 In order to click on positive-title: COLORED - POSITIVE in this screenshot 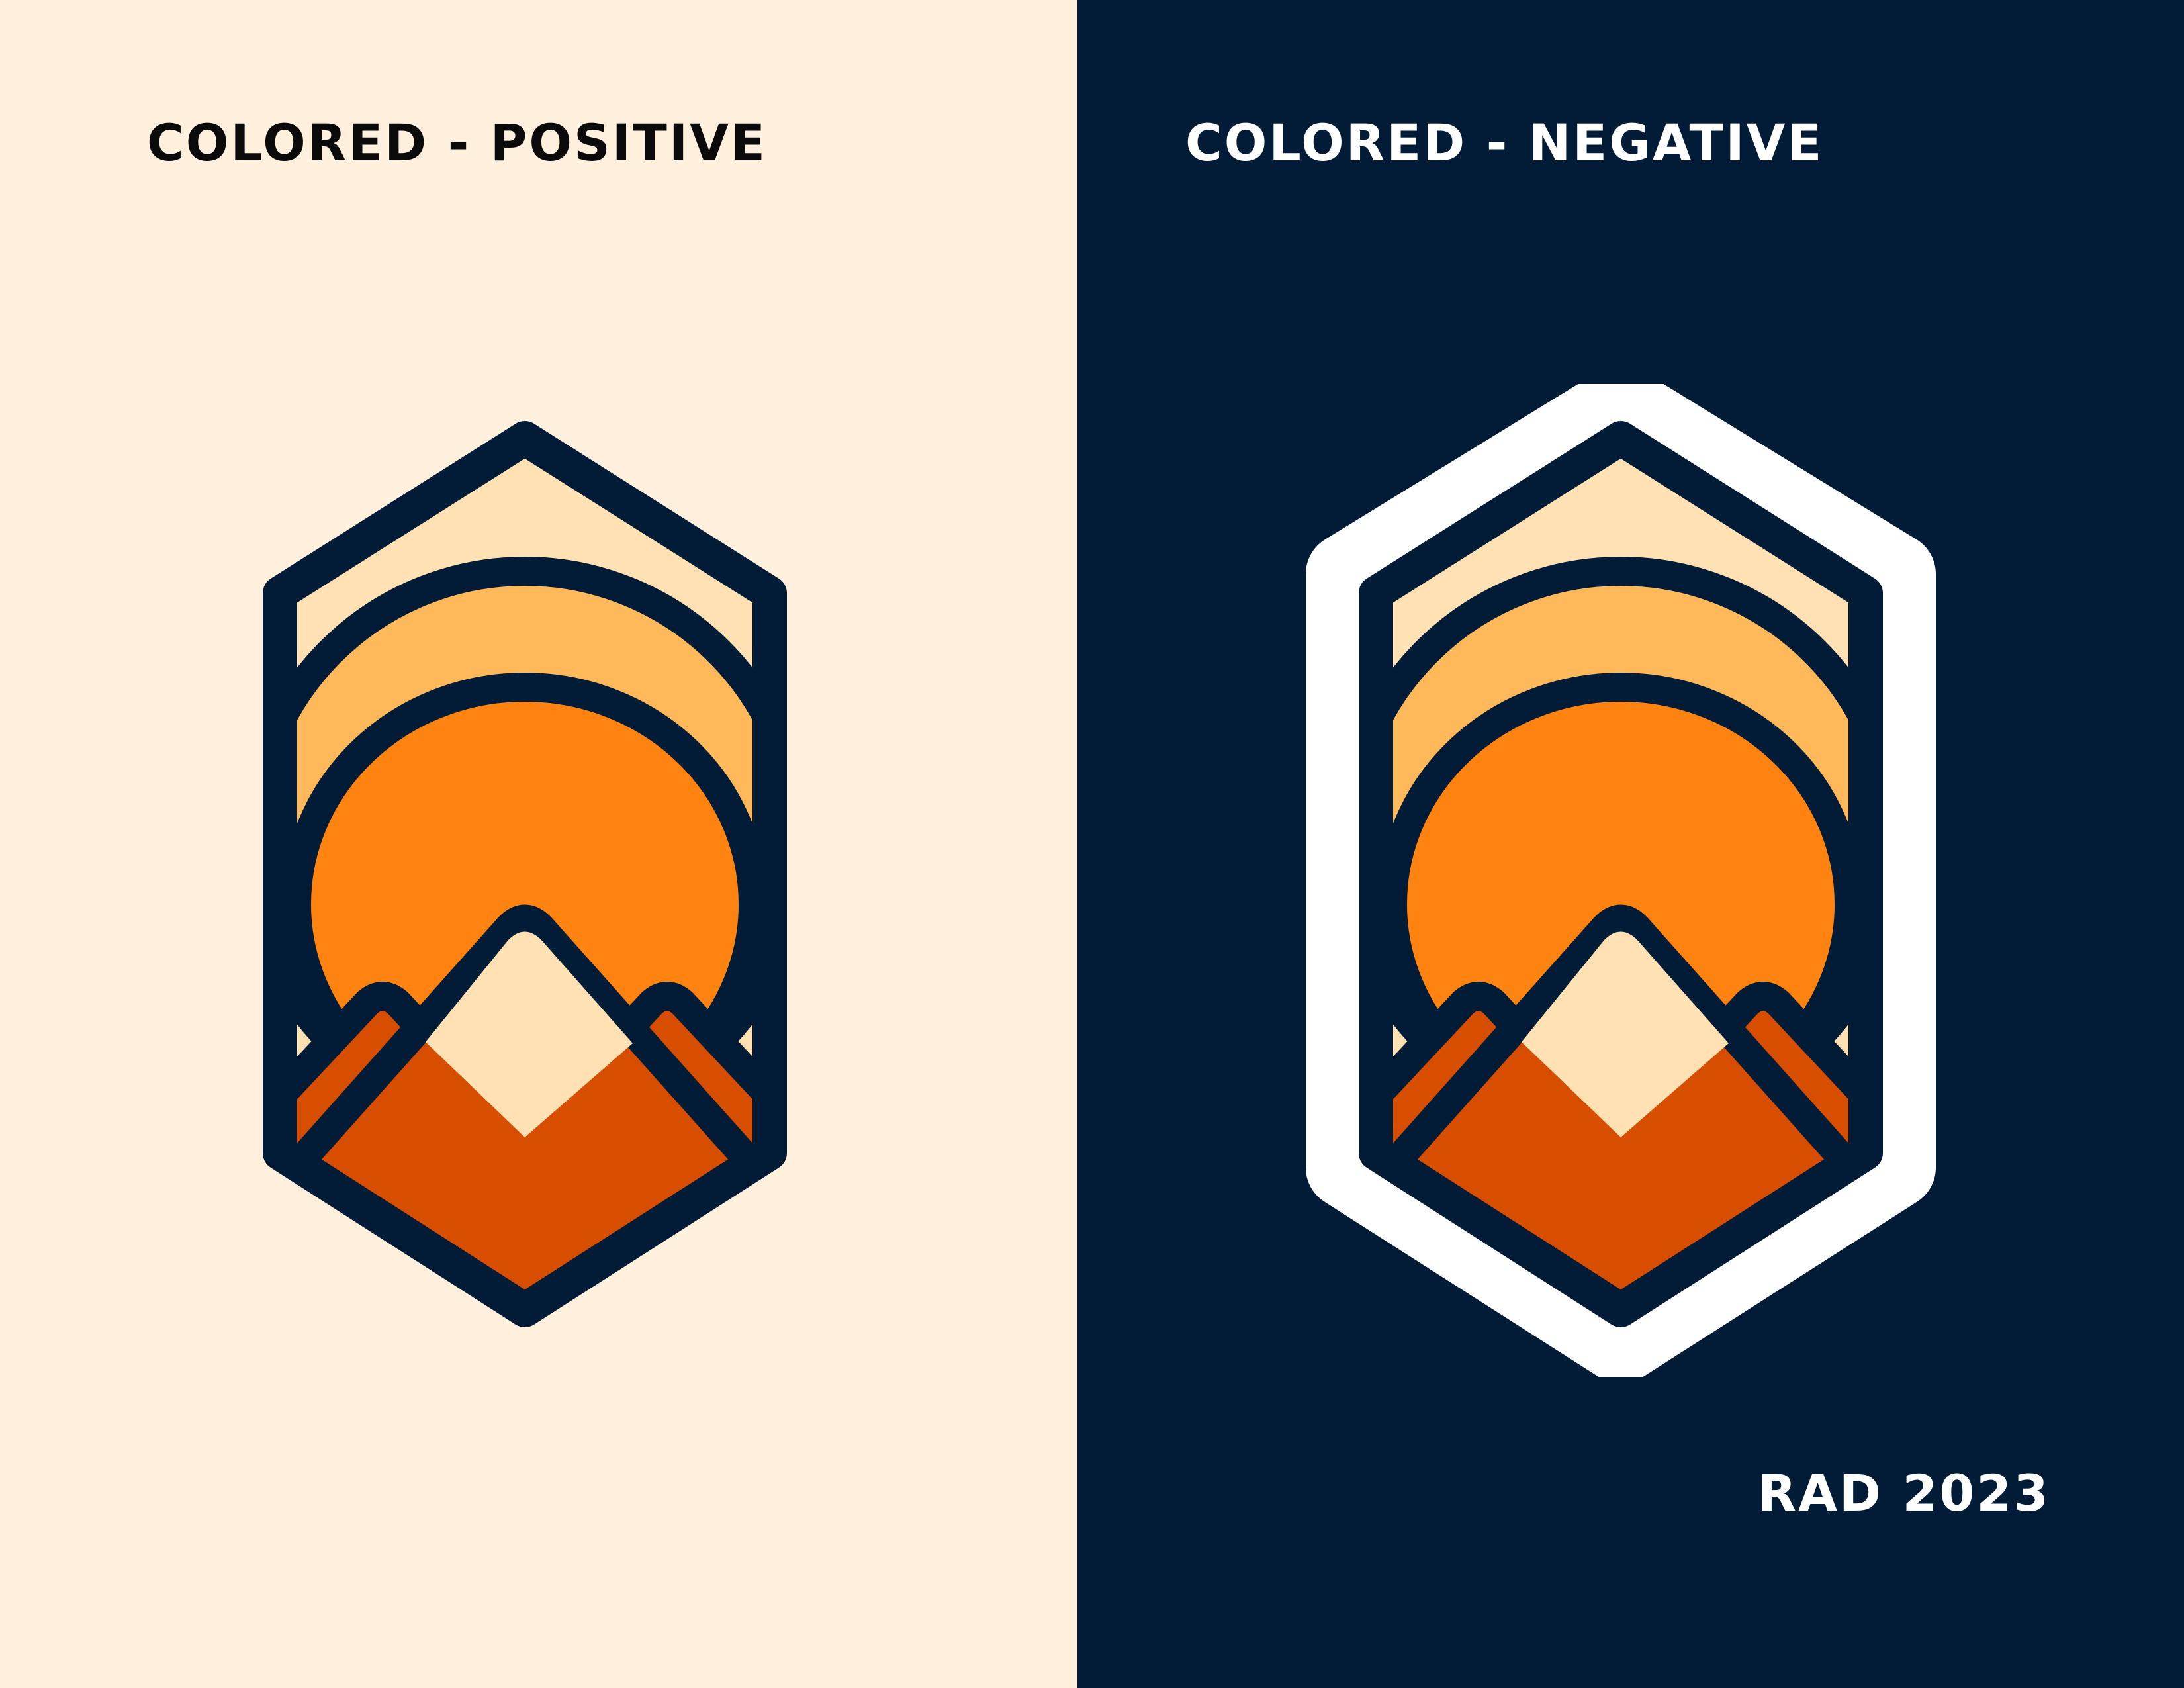, I will do `click(457, 142)`.